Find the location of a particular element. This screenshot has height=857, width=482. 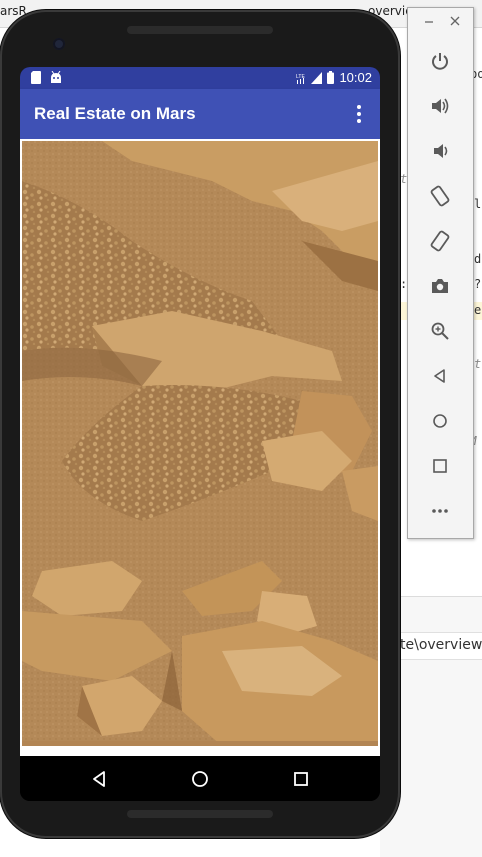

camera-icon is located at coordinates (440, 286).